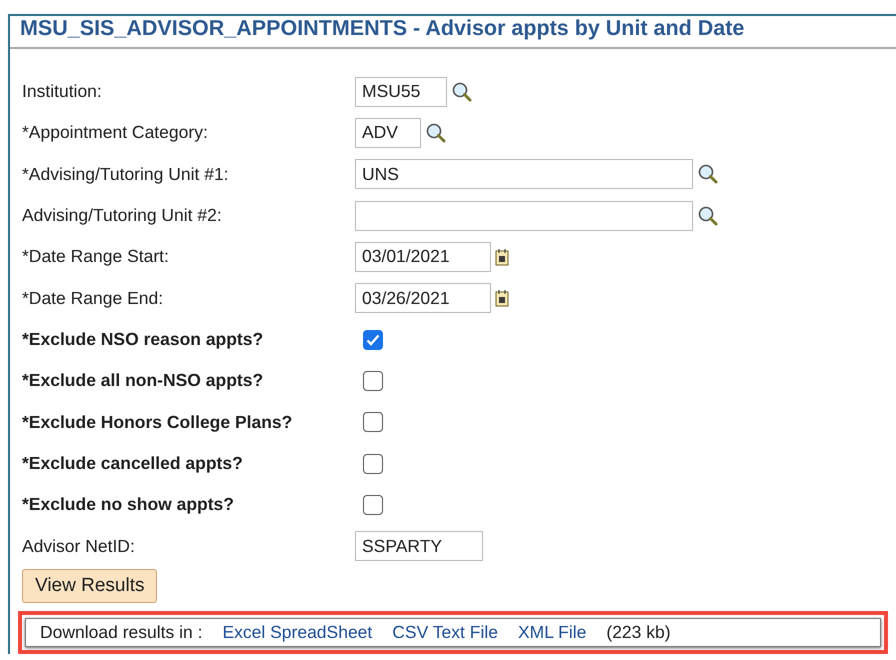  What do you see at coordinates (552, 632) in the screenshot?
I see `download-link: XML File` at bounding box center [552, 632].